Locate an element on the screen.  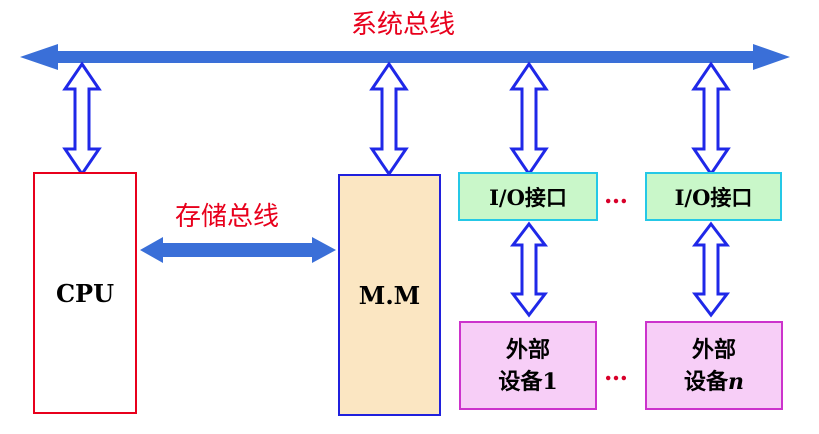
device-n-line1: 外部 is located at coordinates (713, 349).